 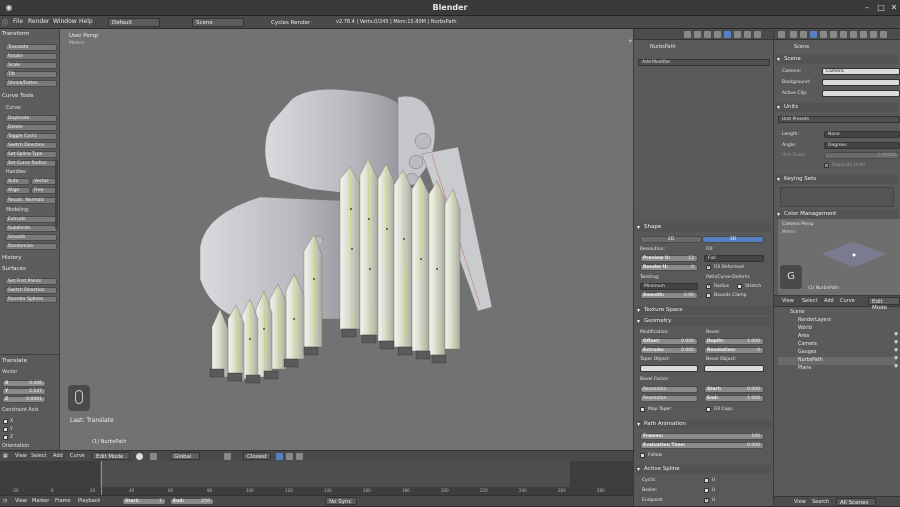 What do you see at coordinates (837, 369) in the screenshot?
I see `outliner-item-plane: Plane` at bounding box center [837, 369].